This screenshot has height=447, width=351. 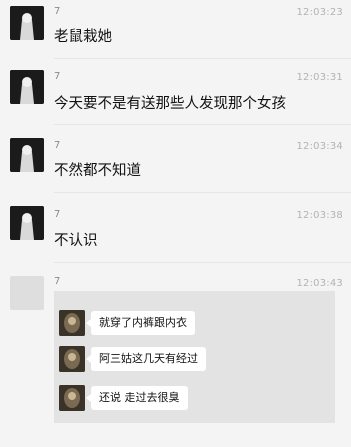 What do you see at coordinates (319, 77) in the screenshot?
I see `message-timestamp: 12:03:31` at bounding box center [319, 77].